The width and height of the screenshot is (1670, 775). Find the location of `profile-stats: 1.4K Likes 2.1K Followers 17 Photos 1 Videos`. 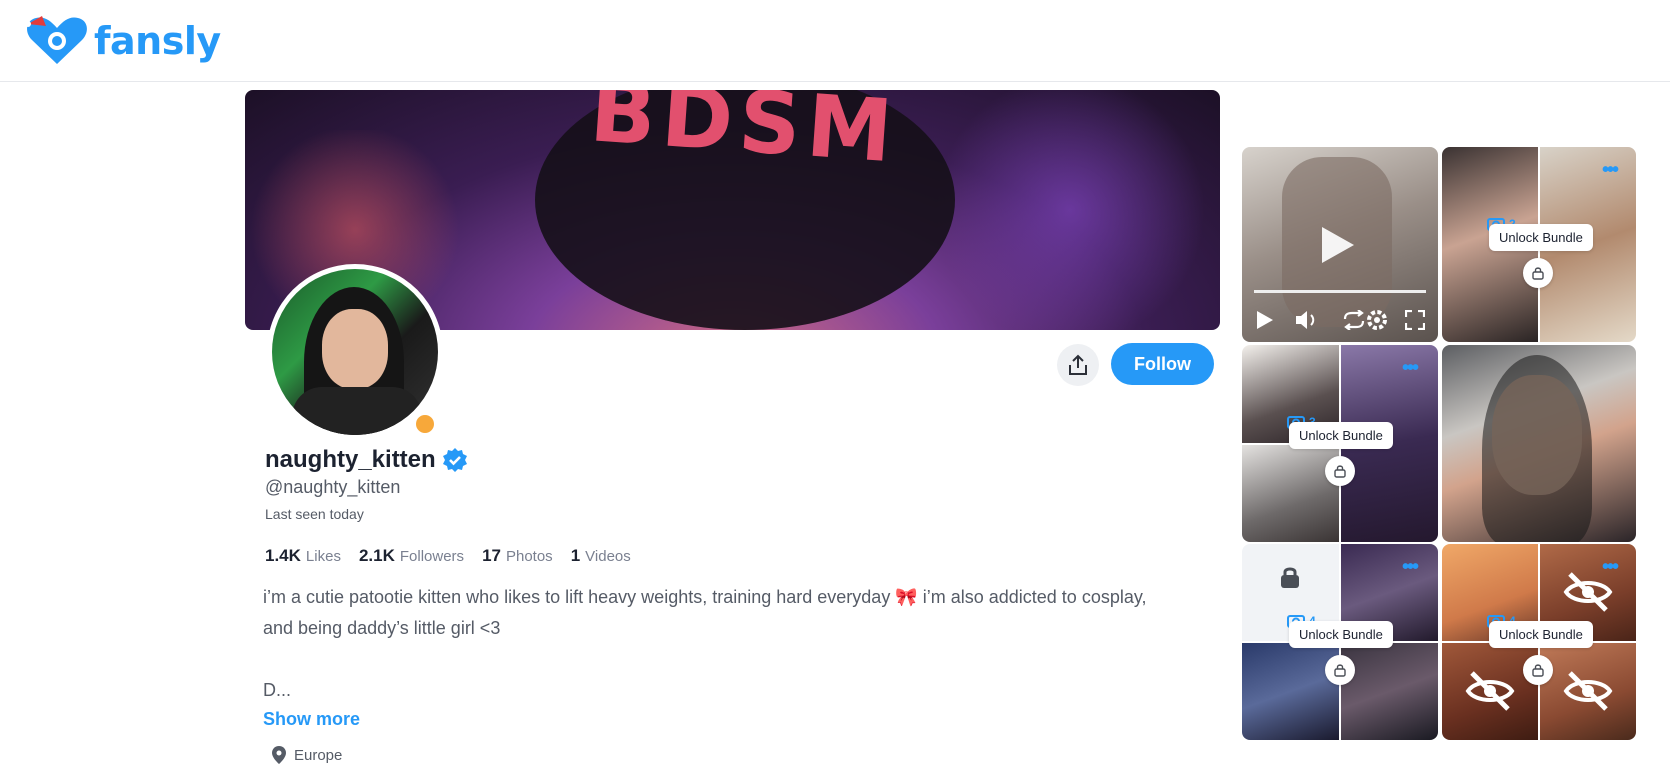

profile-stats: 1.4K Likes 2.1K Followers 17 Photos 1 Videos is located at coordinates (448, 556).